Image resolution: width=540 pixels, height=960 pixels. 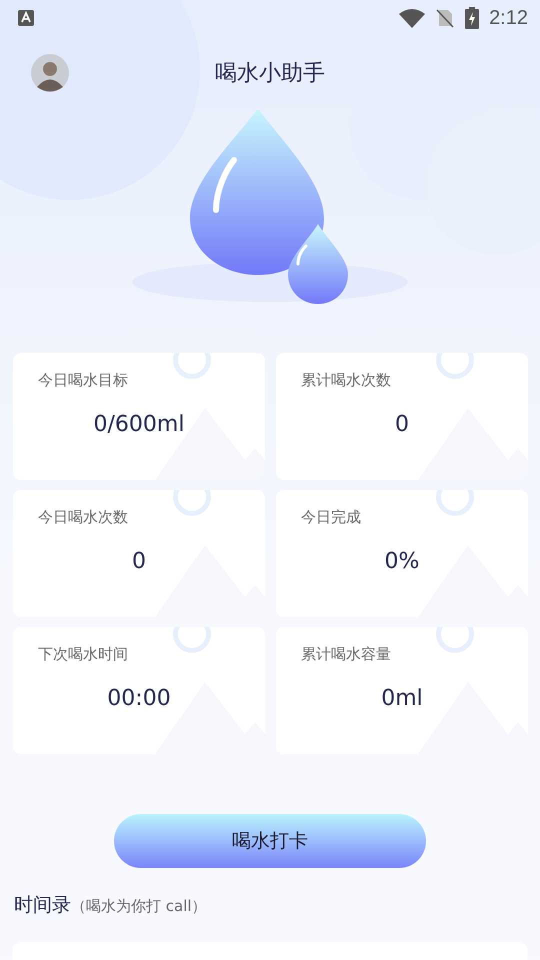 What do you see at coordinates (412, 18) in the screenshot?
I see `wifi-icon` at bounding box center [412, 18].